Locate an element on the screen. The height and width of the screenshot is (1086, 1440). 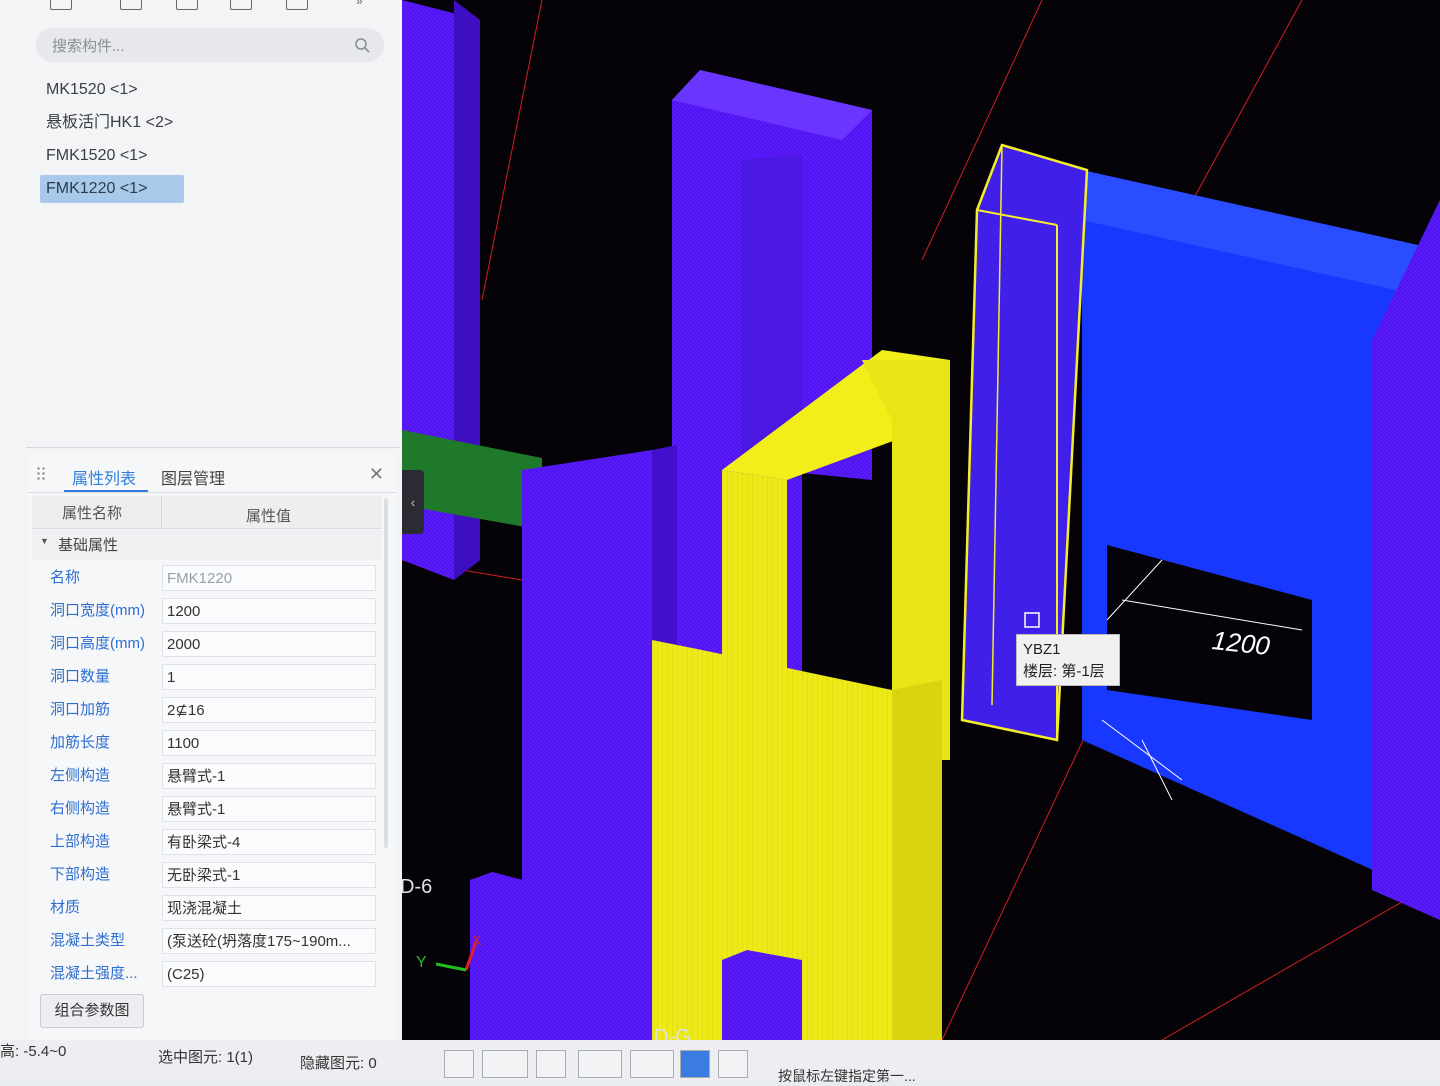
property-value: FMK1220 is located at coordinates (269, 578).